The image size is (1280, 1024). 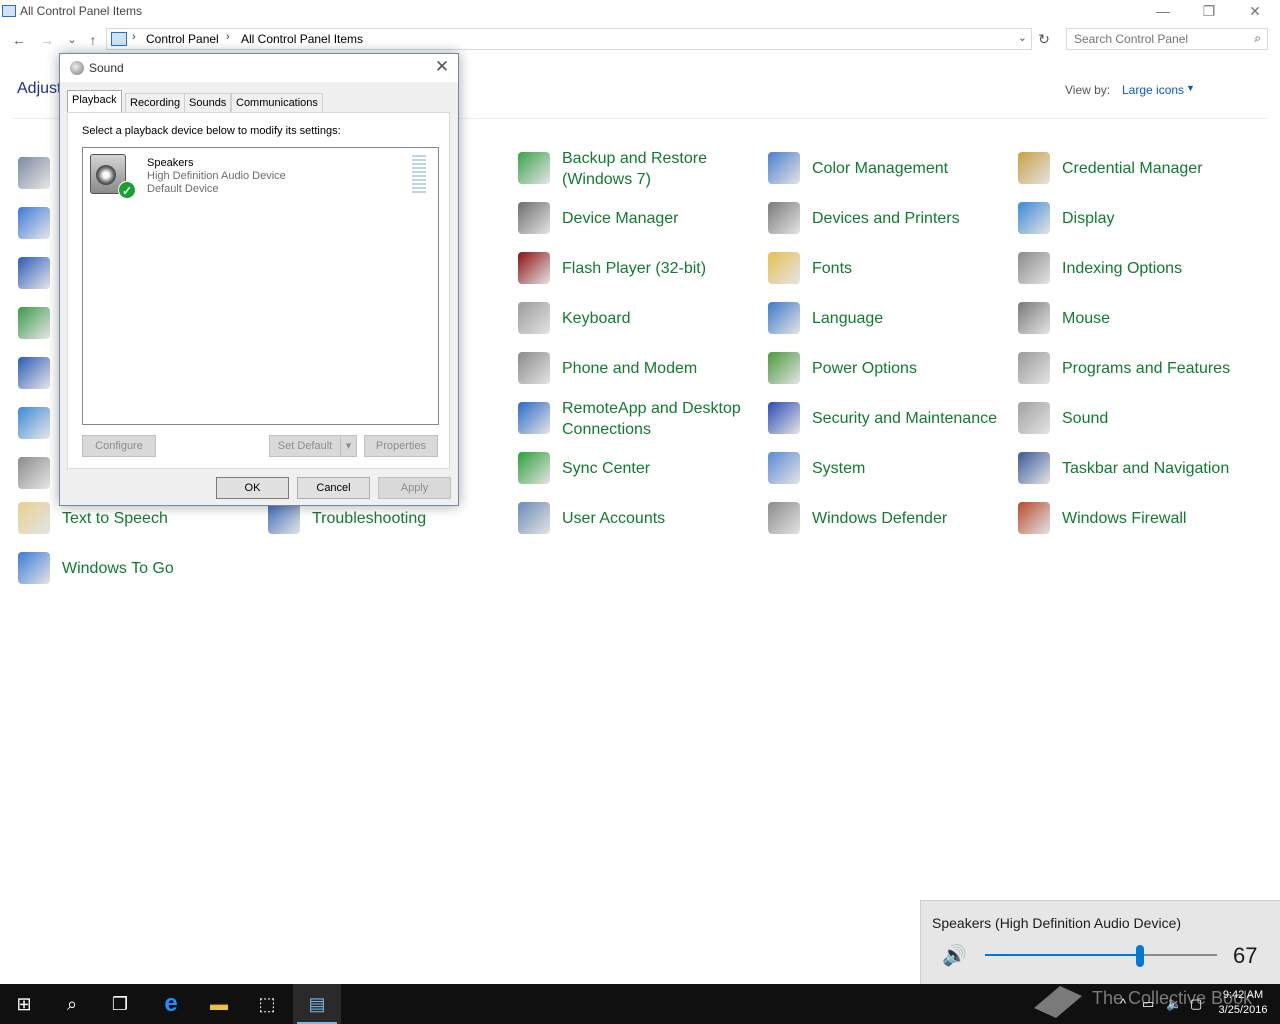 What do you see at coordinates (1153, 90) in the screenshot?
I see `view-by-dropdown: Large icons` at bounding box center [1153, 90].